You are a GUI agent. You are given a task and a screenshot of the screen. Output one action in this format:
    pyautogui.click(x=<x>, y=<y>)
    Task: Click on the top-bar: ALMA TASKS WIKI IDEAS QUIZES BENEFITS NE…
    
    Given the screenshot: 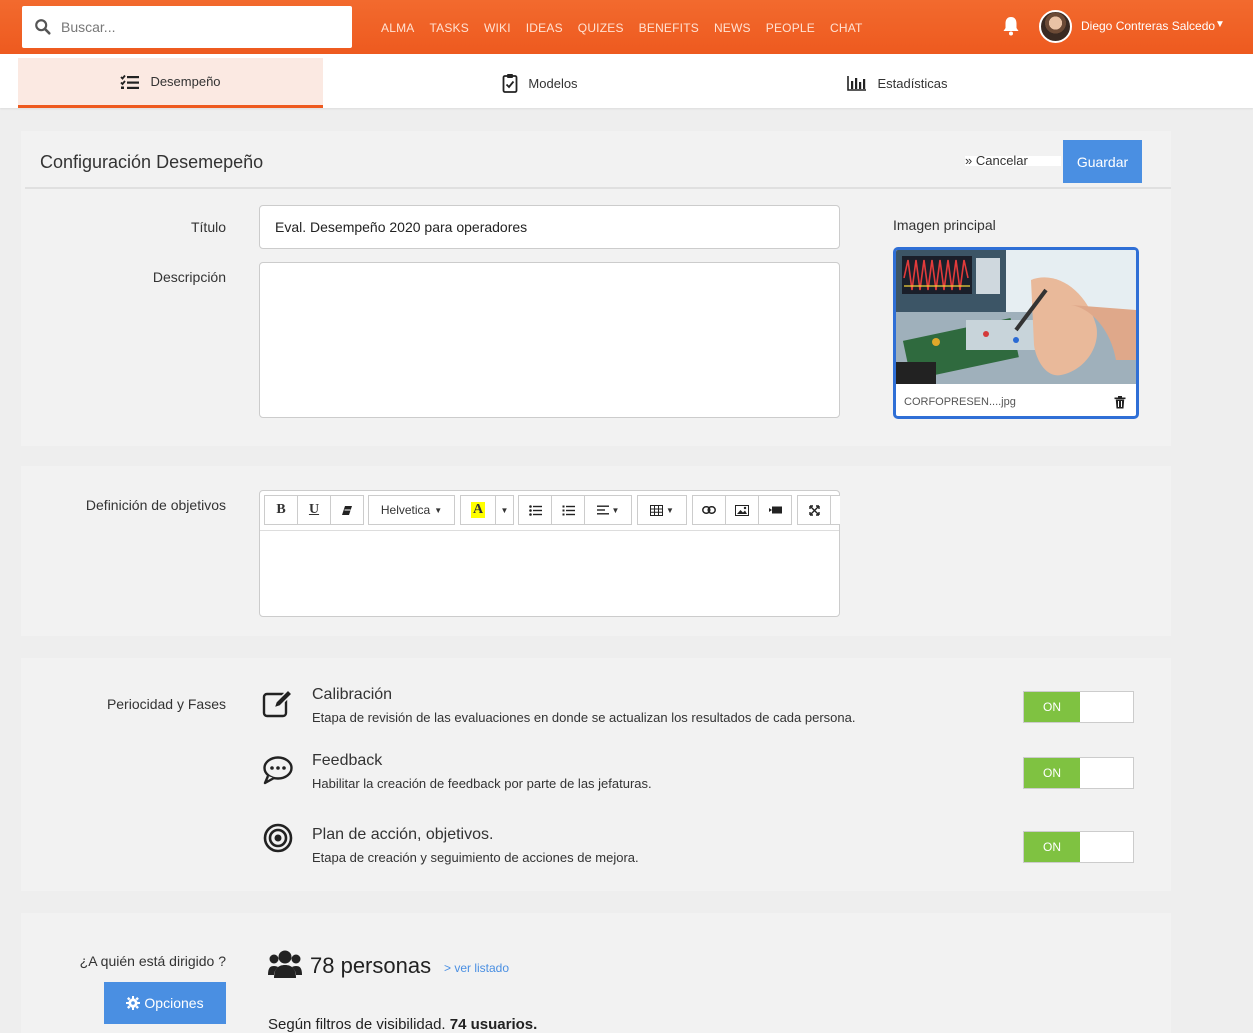 What is the action you would take?
    pyautogui.click(x=626, y=27)
    